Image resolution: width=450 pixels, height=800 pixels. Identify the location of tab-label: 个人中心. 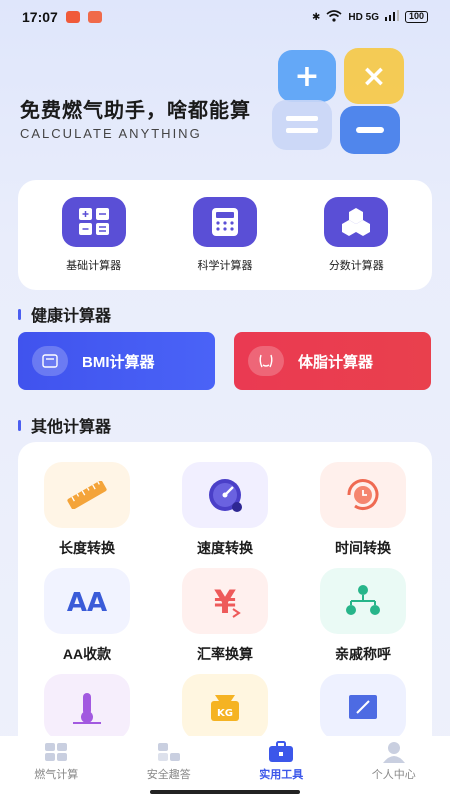
(393, 774).